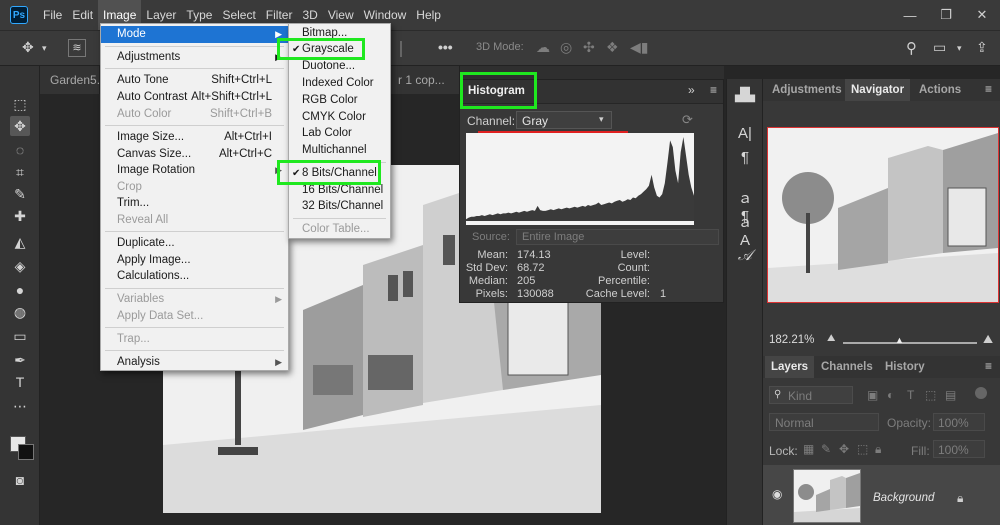 This screenshot has height=525, width=1000. What do you see at coordinates (70, 80) in the screenshot?
I see `tab-garden: Garden5.` at bounding box center [70, 80].